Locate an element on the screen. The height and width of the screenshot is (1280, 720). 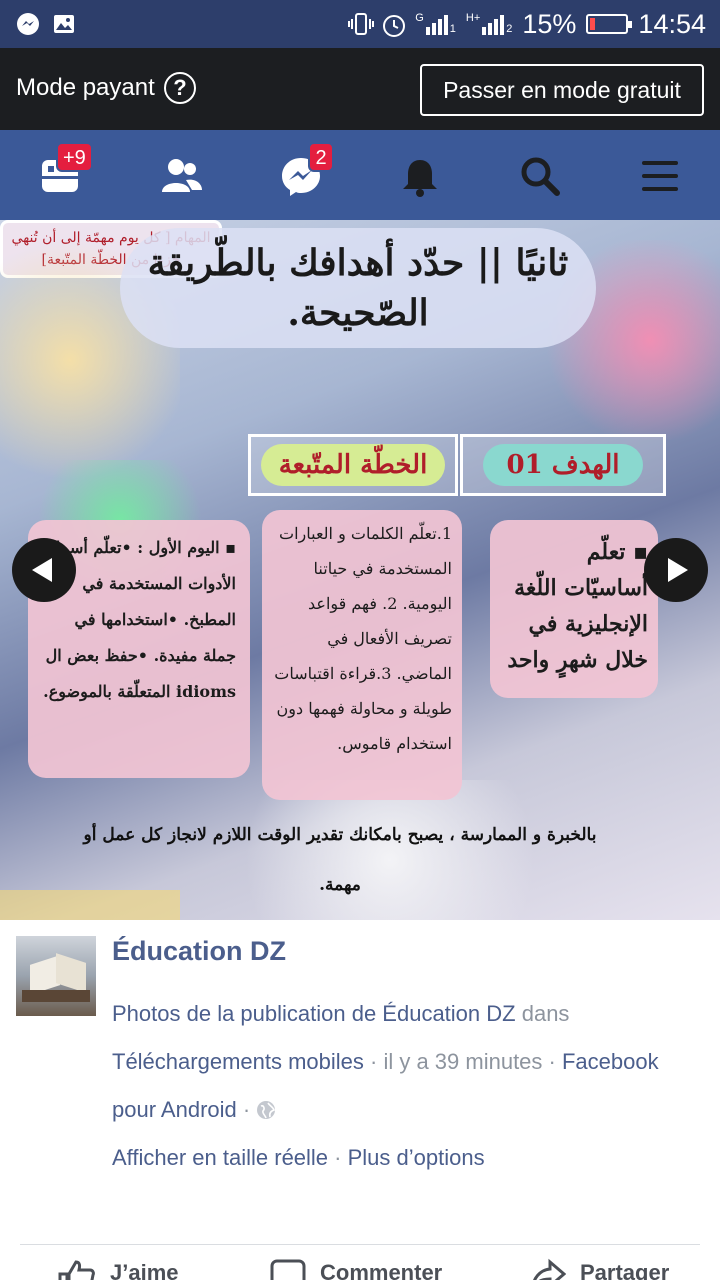
goal-header: الهدف 01 is located at coordinates (563, 465).